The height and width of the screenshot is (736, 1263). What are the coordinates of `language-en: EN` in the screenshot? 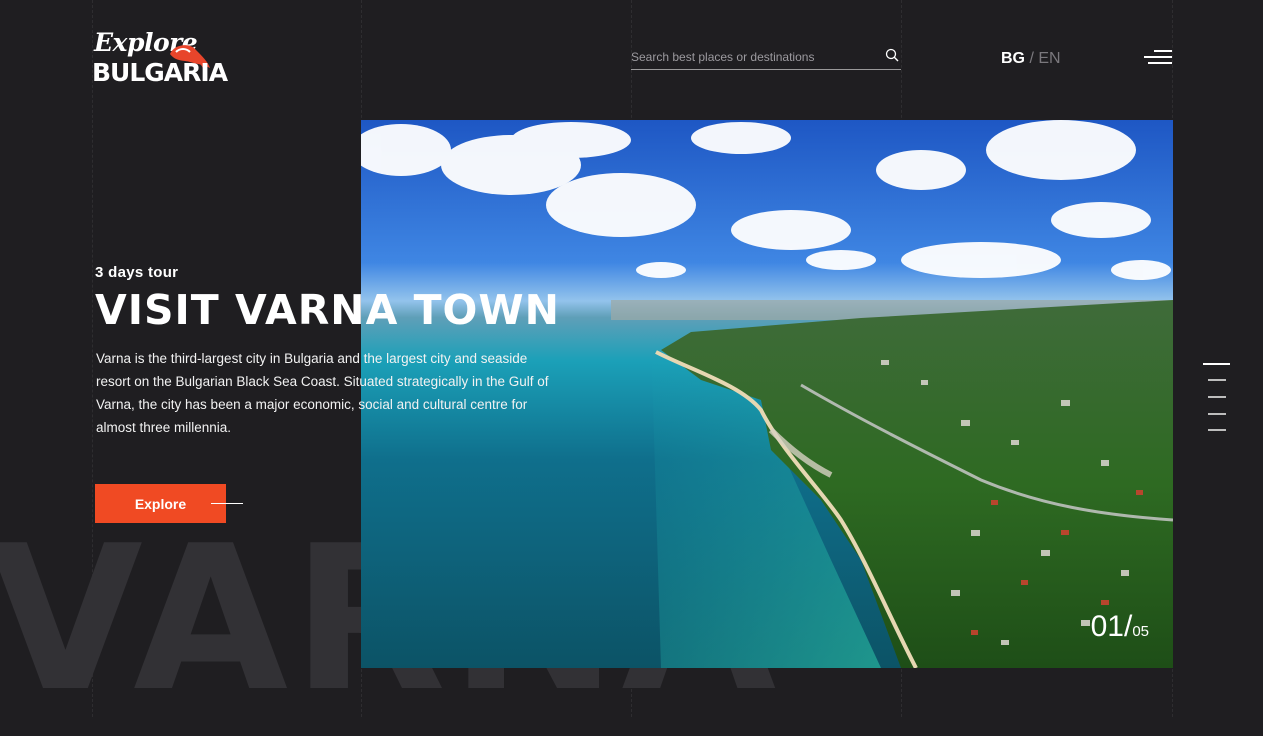 It's located at (1049, 58).